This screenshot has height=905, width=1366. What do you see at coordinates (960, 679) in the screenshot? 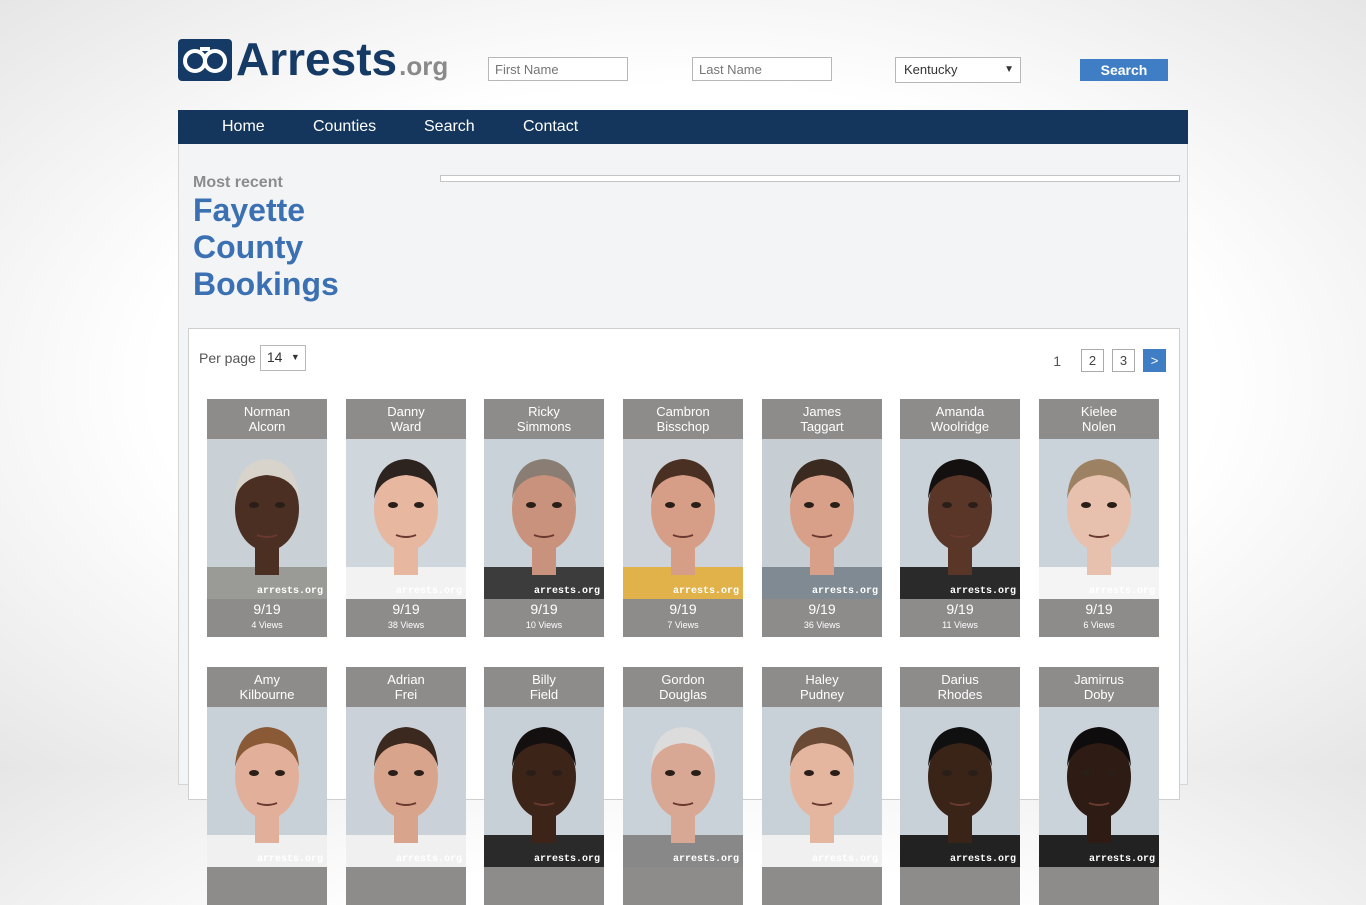
I see `booking-first-name: Darius` at bounding box center [960, 679].